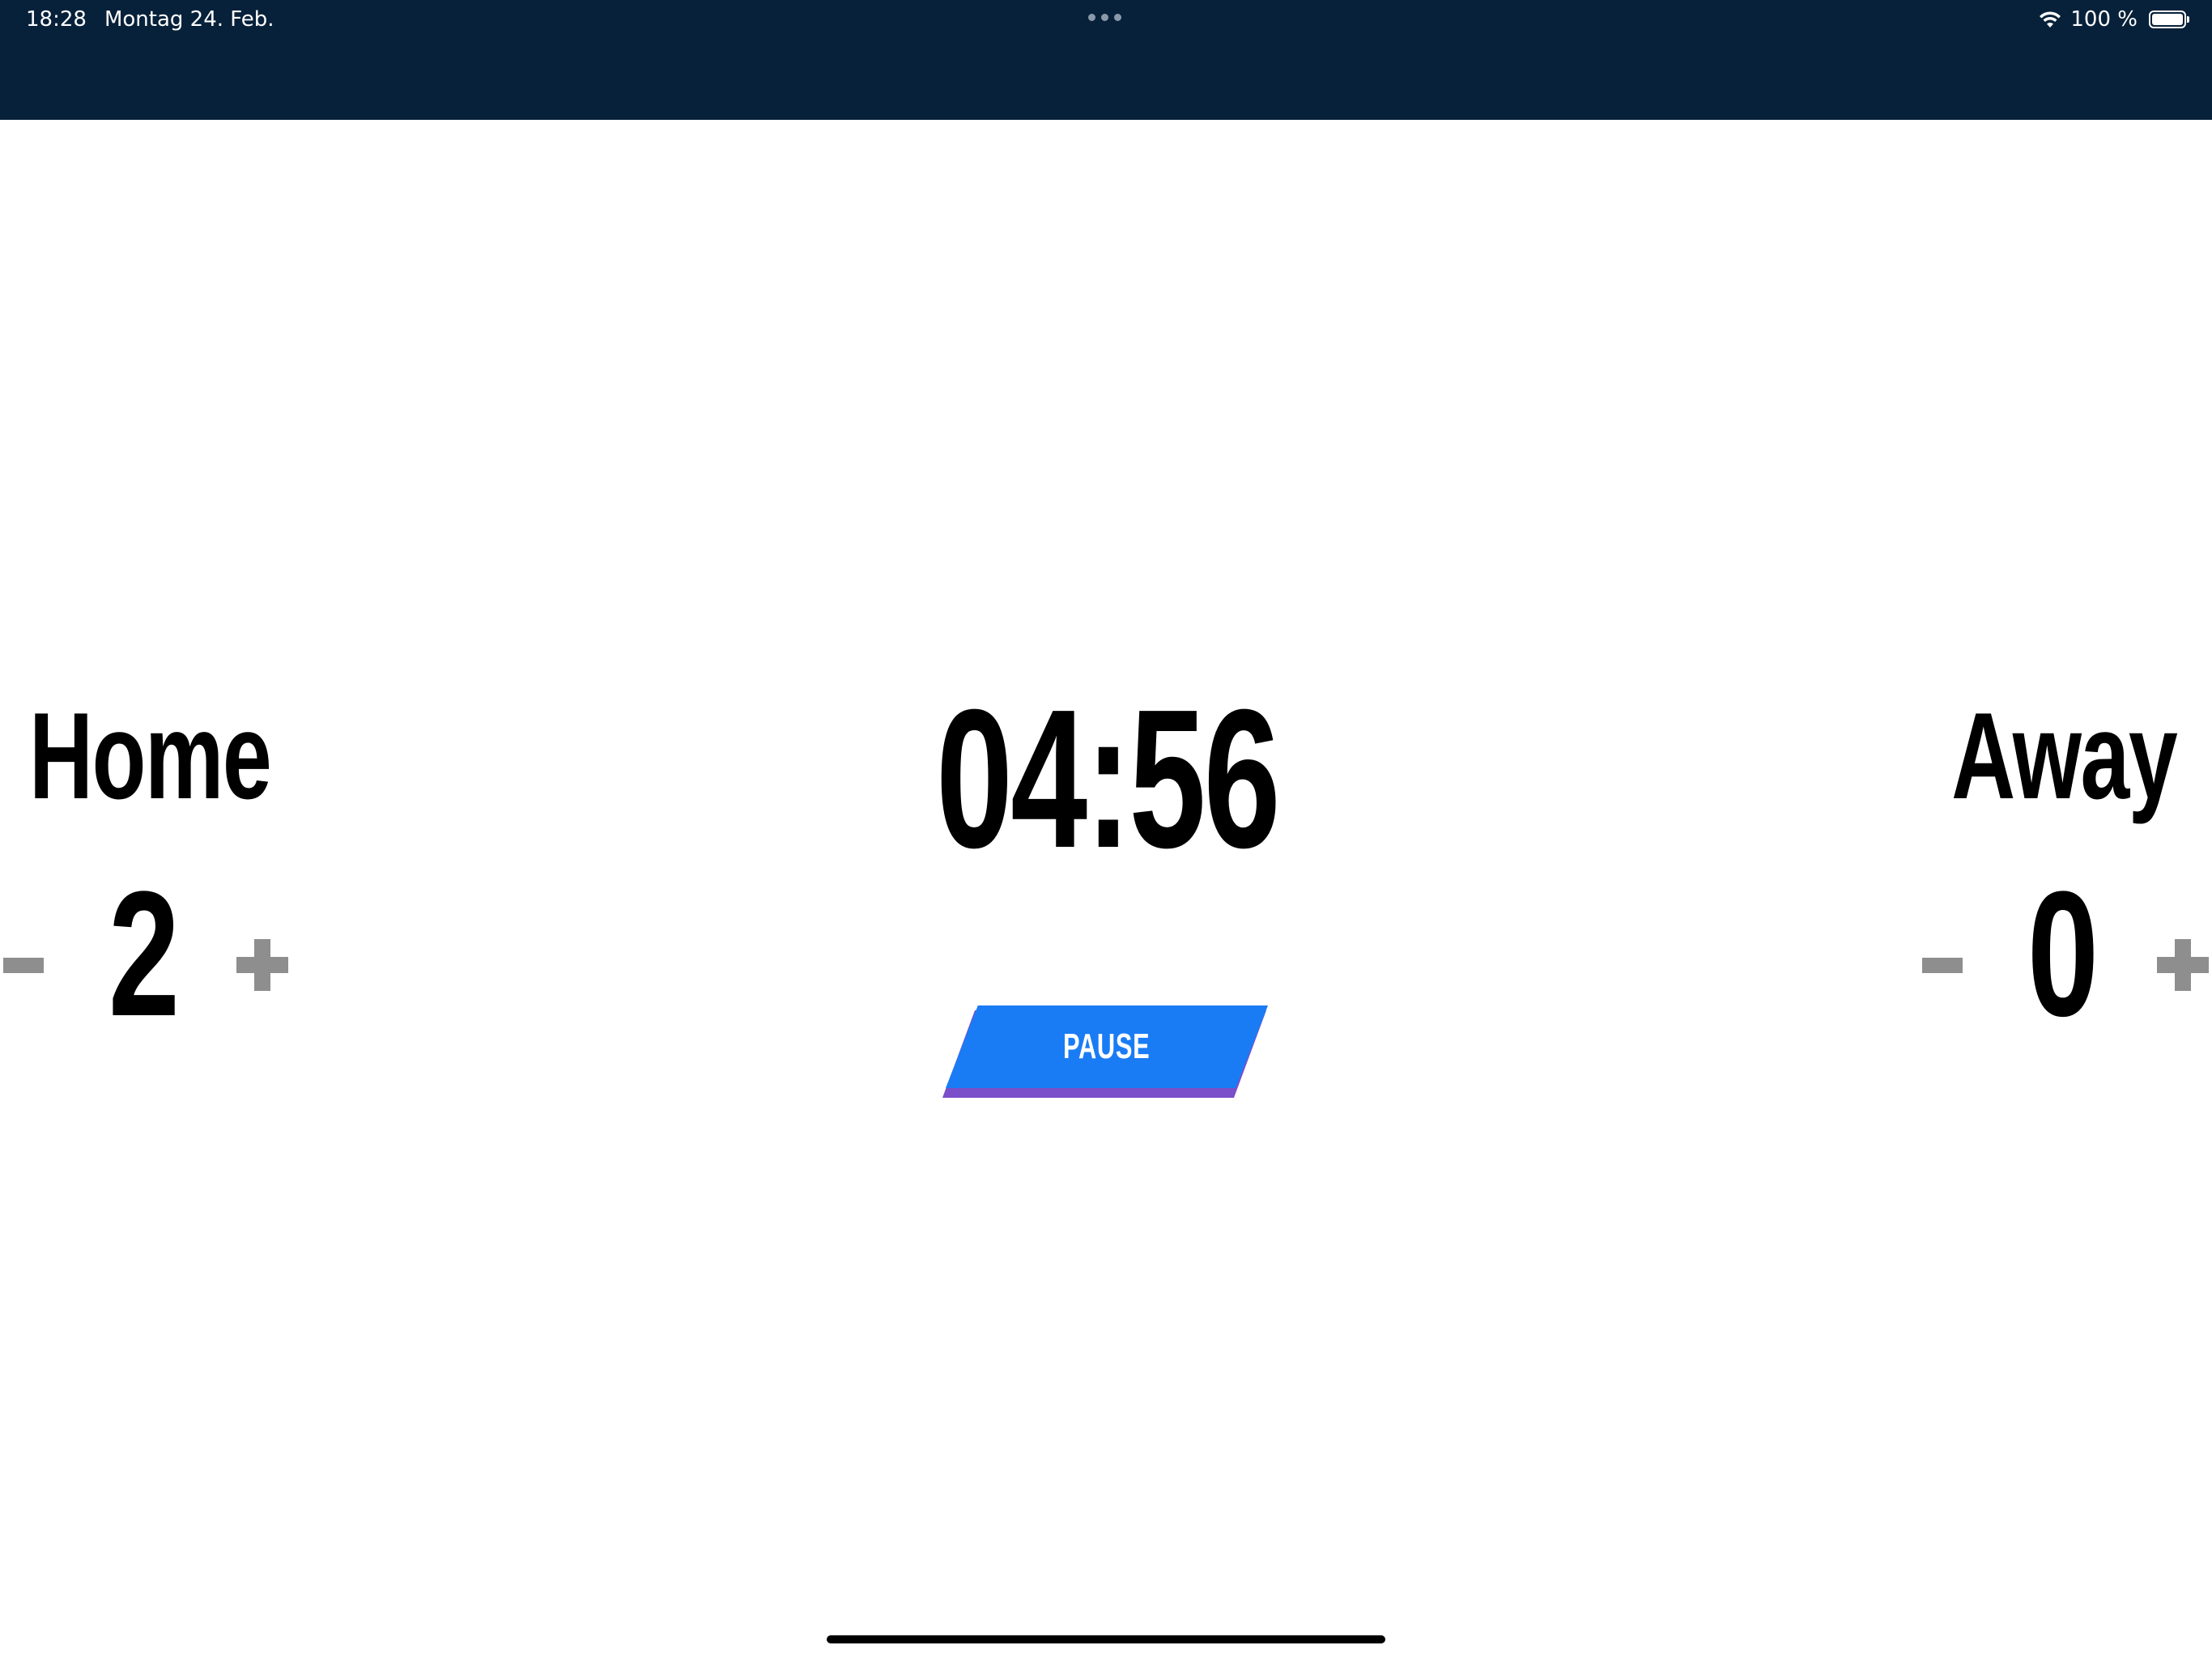 Image resolution: width=2212 pixels, height=1658 pixels. What do you see at coordinates (2169, 19) in the screenshot?
I see `battery-icon` at bounding box center [2169, 19].